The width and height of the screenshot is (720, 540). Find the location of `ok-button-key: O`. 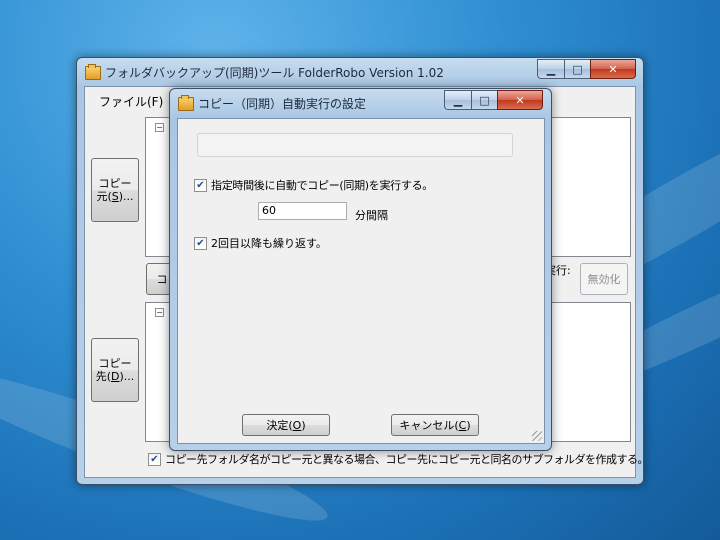

ok-button-key: O is located at coordinates (297, 425).